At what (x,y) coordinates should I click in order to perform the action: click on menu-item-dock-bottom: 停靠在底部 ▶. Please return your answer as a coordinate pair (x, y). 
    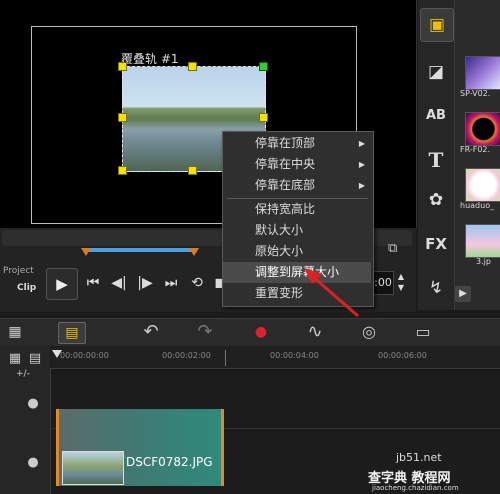
    Looking at the image, I should click on (297, 185).